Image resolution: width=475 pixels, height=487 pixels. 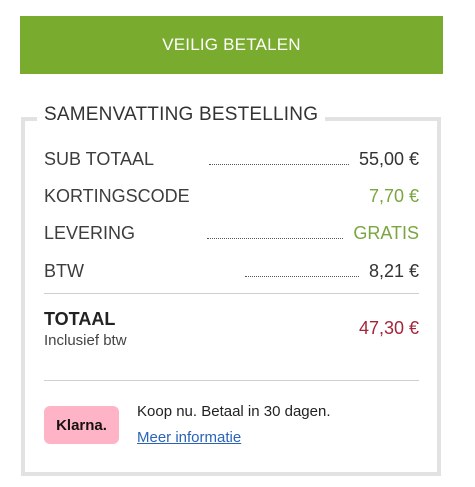 I want to click on order-summary-title: SAMENVATTING BESTELLING, so click(x=181, y=115).